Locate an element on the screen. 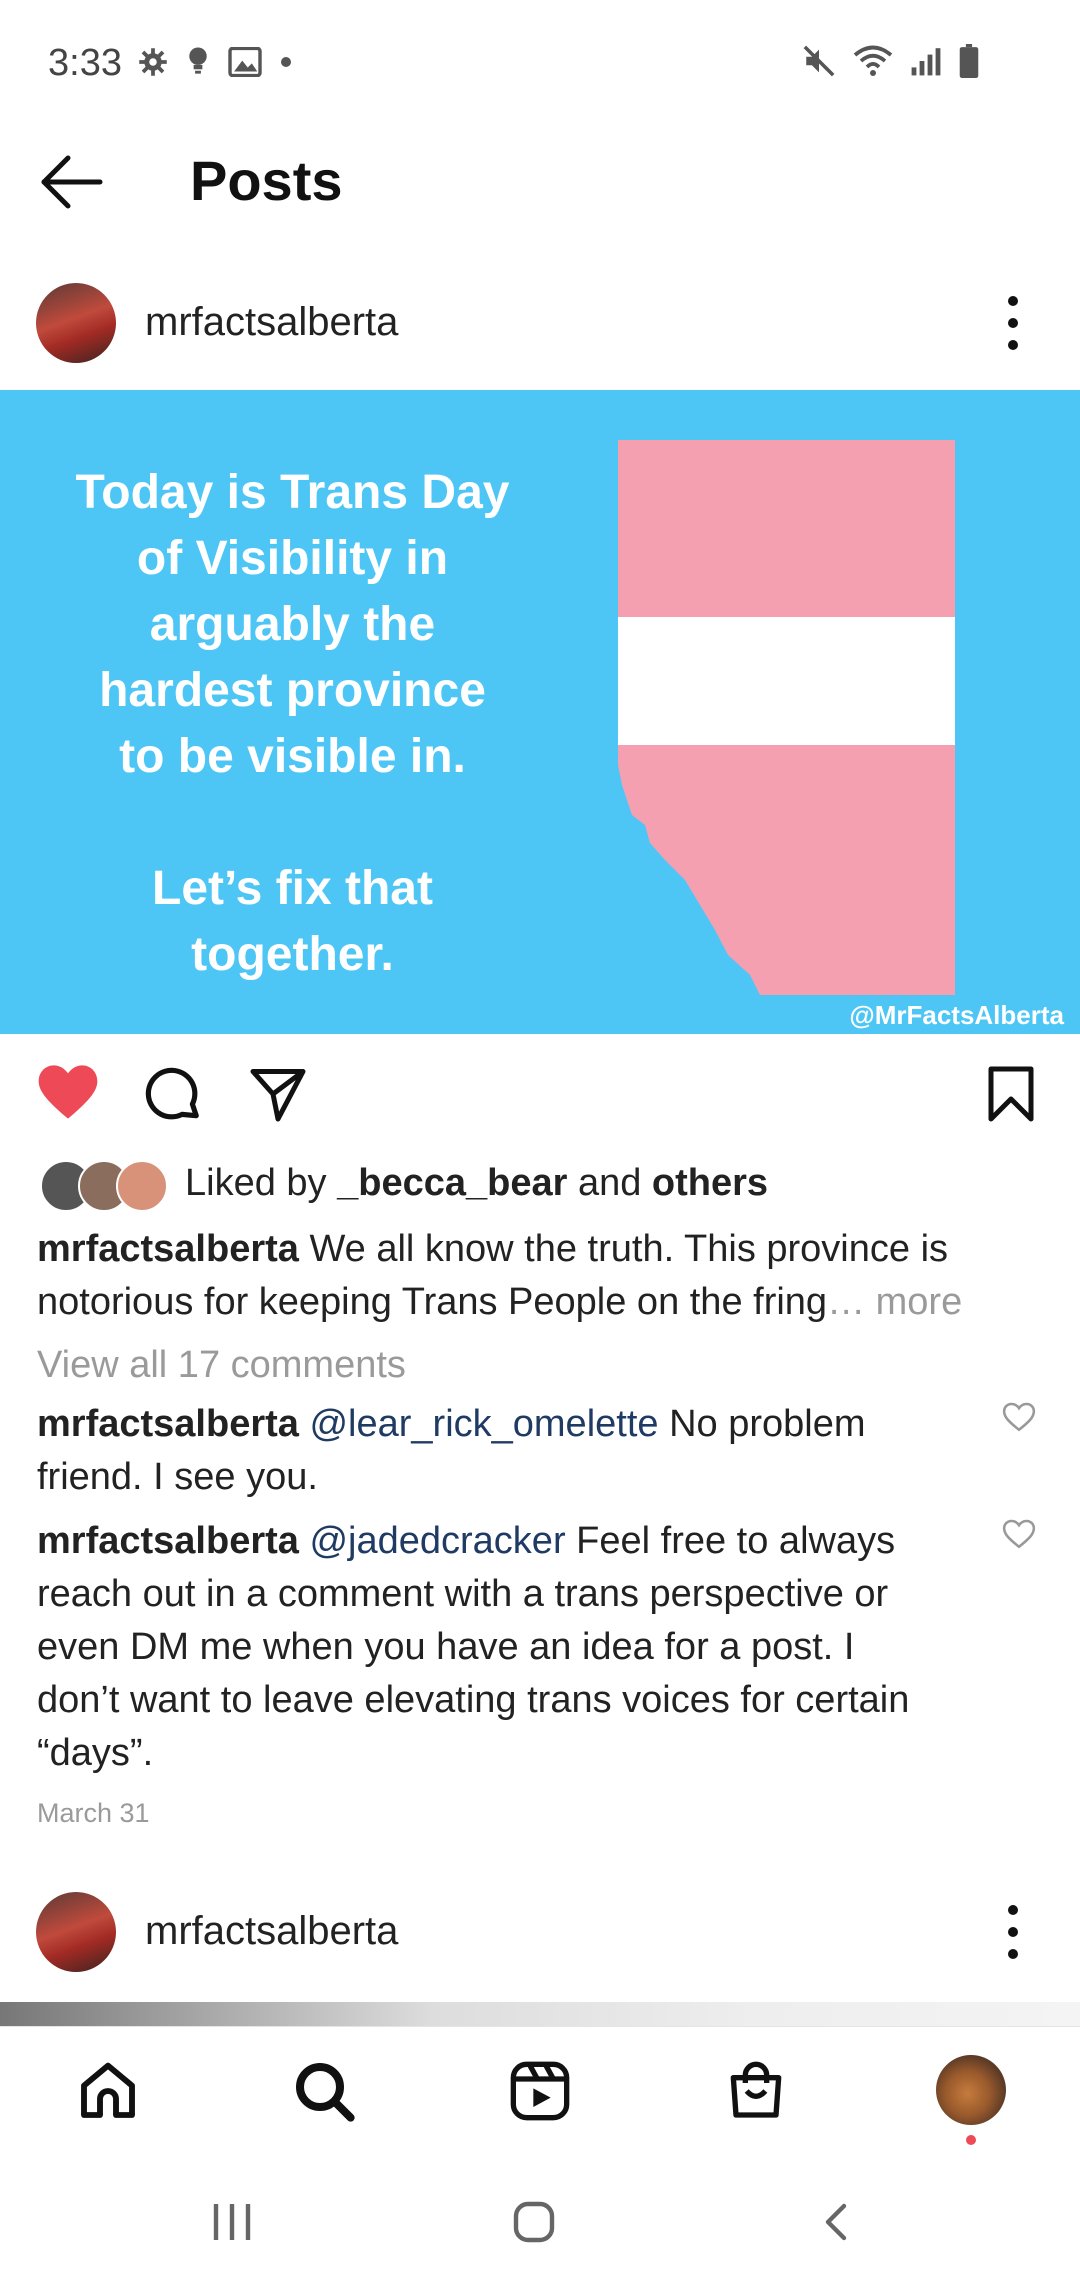 This screenshot has width=1080, height=2280. caption-more-link: … more is located at coordinates (894, 1302).